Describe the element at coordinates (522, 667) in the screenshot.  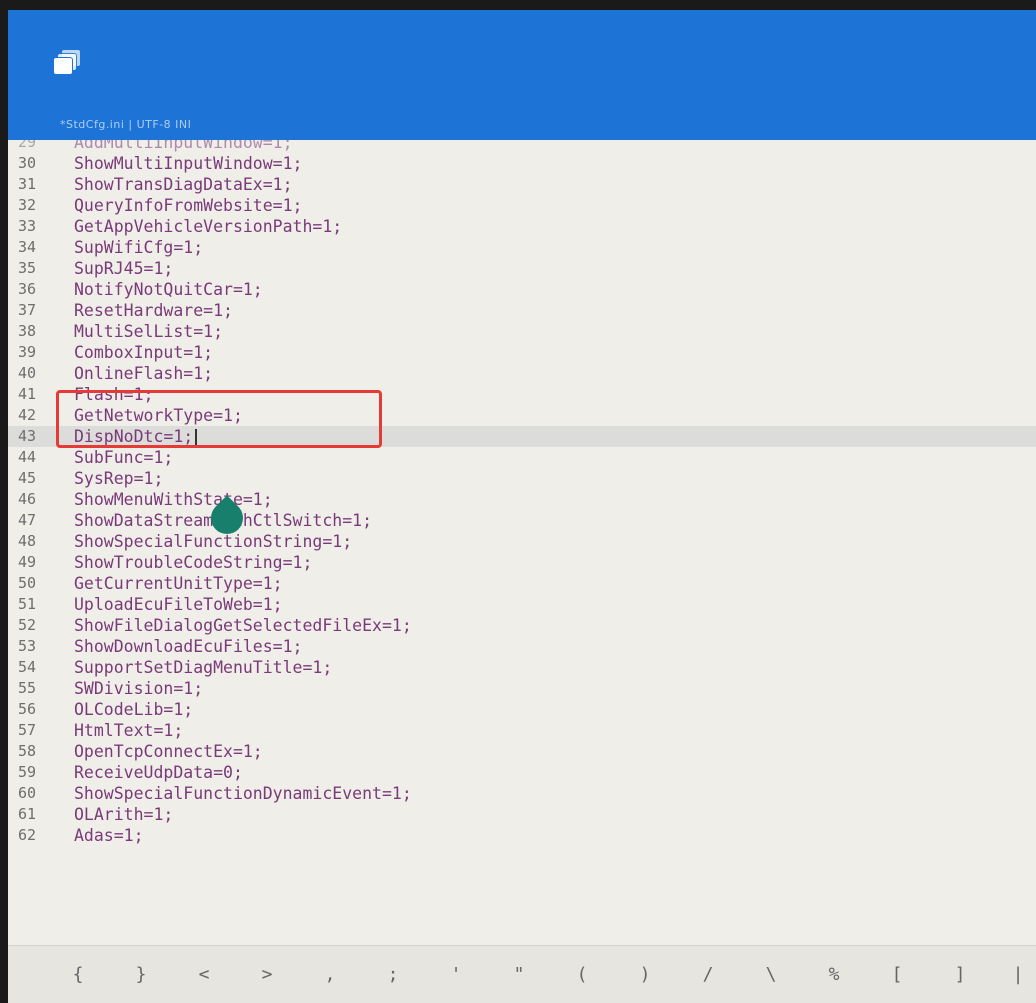
I see `code-line: 54 SupportSetDiagMenuTitle=1;` at that location.